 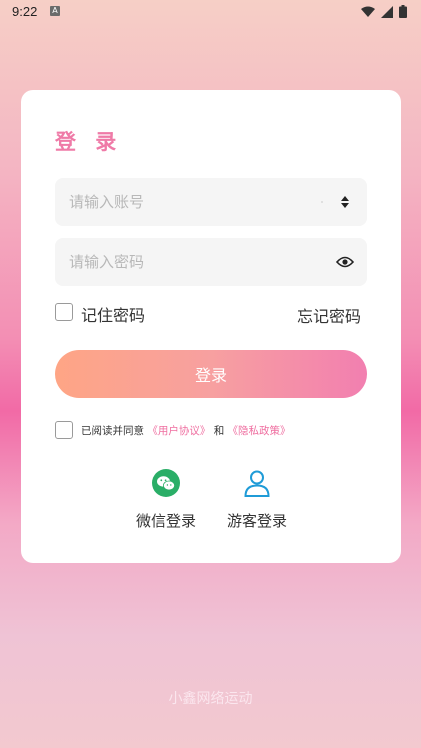 What do you see at coordinates (55, 11) in the screenshot?
I see `notification-icon: A` at bounding box center [55, 11].